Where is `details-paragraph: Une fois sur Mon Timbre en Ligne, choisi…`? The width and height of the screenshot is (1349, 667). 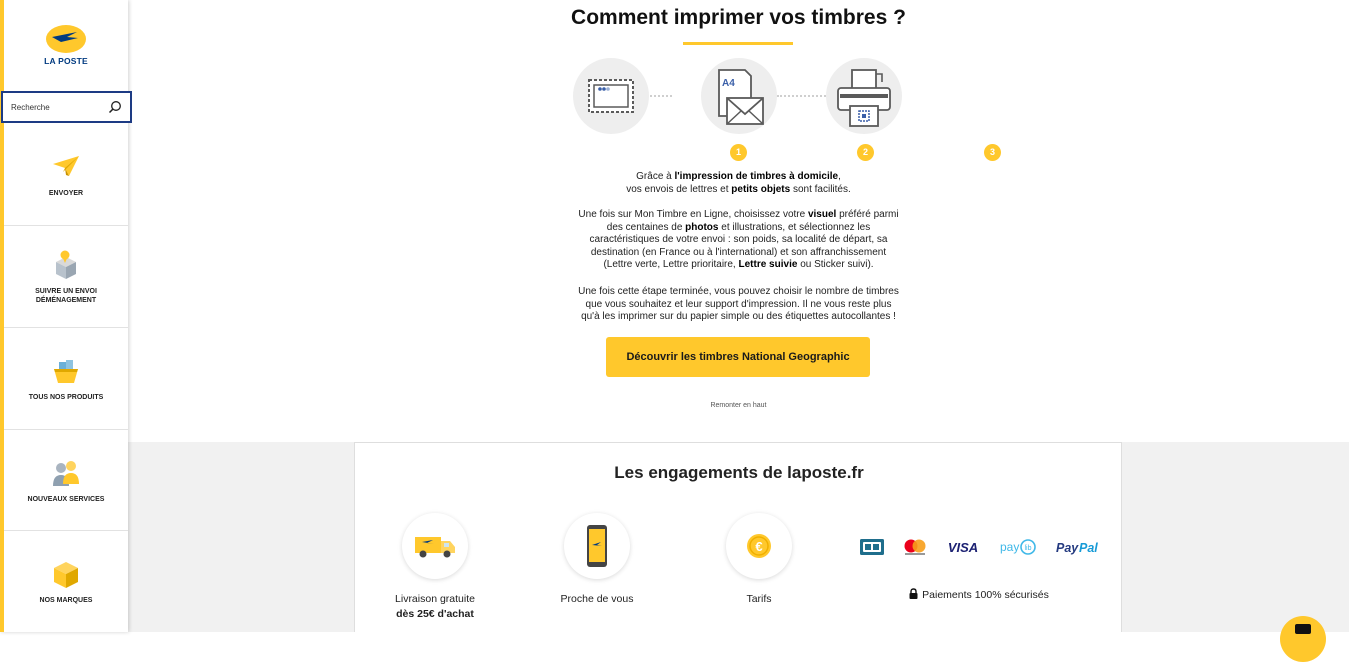
details-paragraph: Une fois sur Mon Timbre en Ligne, choisi… is located at coordinates (738, 240).